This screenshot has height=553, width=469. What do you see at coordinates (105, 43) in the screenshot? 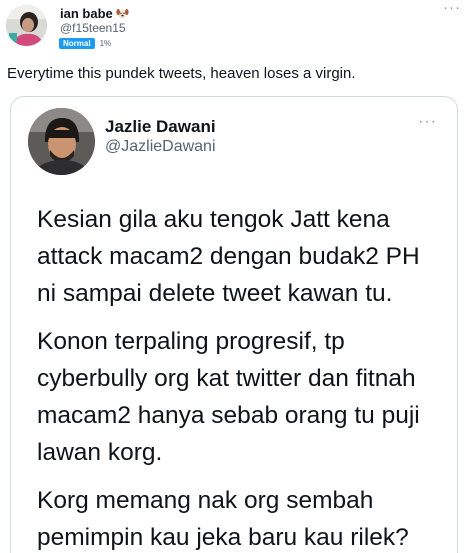
I see `badge-percent: 1%` at bounding box center [105, 43].